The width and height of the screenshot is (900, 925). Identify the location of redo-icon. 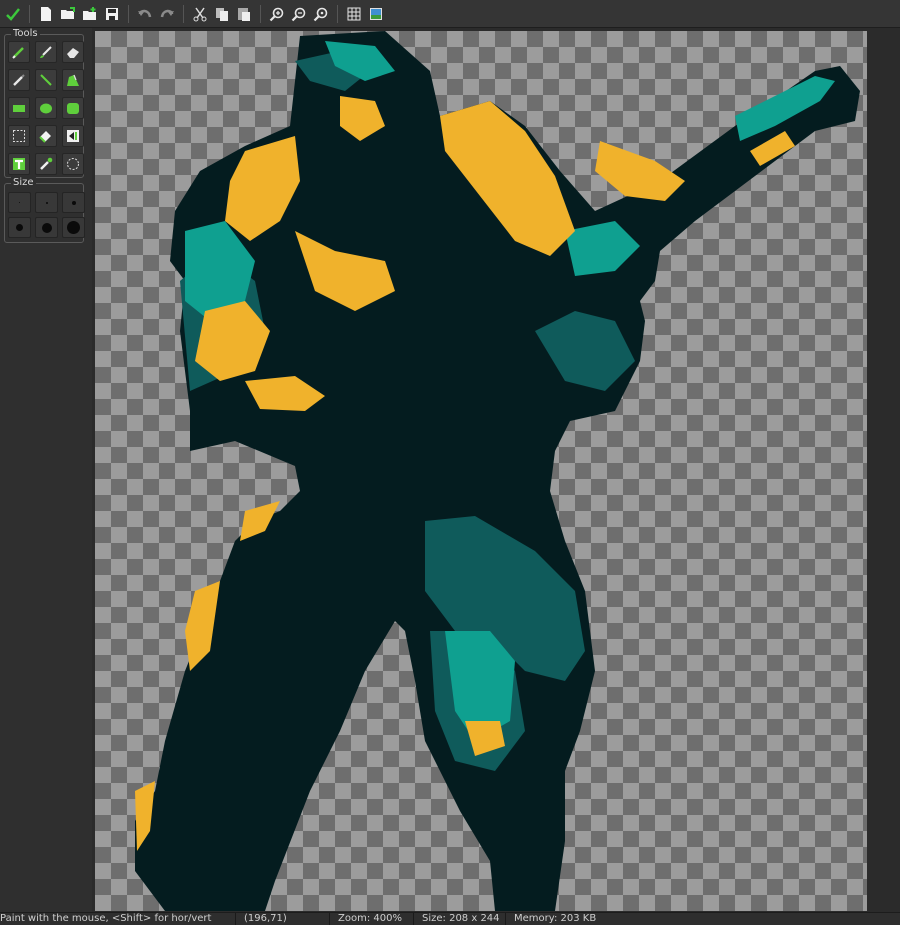
(167, 13).